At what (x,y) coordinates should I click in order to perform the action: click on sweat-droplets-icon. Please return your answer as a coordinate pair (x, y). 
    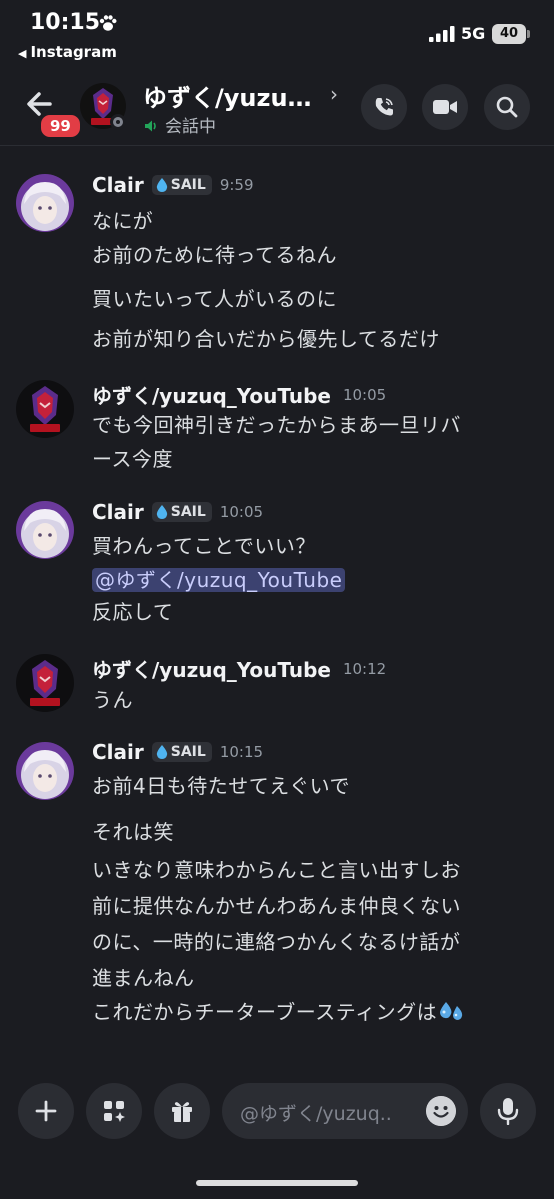
    Looking at the image, I should click on (451, 1011).